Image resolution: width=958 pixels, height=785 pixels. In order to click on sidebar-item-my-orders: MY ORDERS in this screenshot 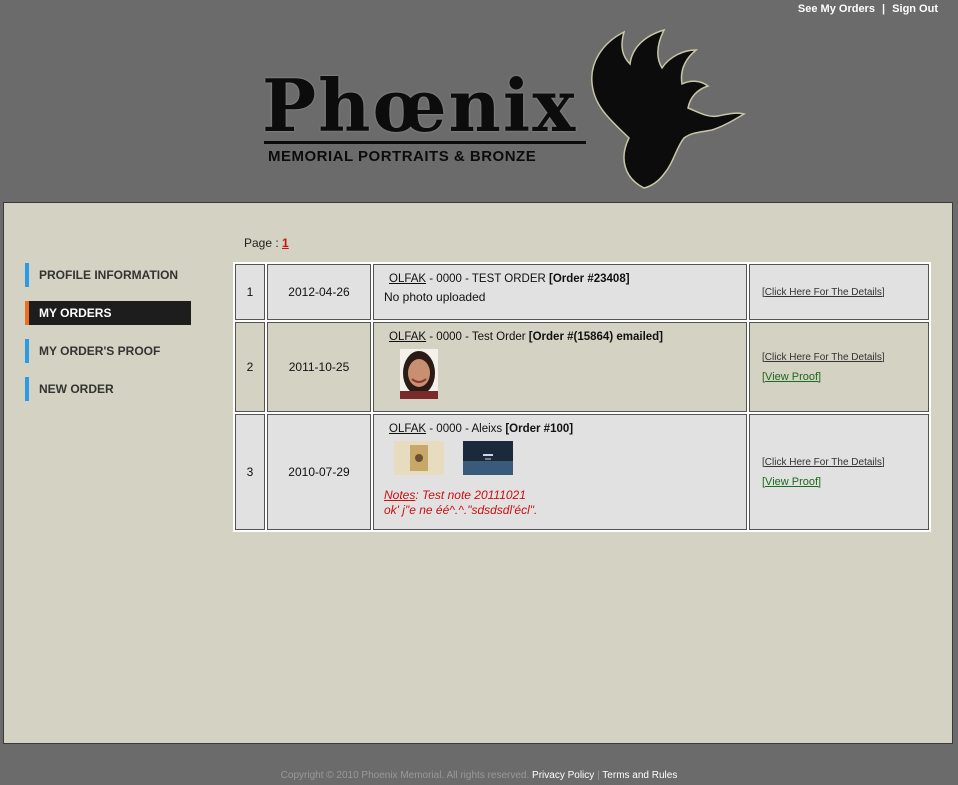, I will do `click(108, 313)`.